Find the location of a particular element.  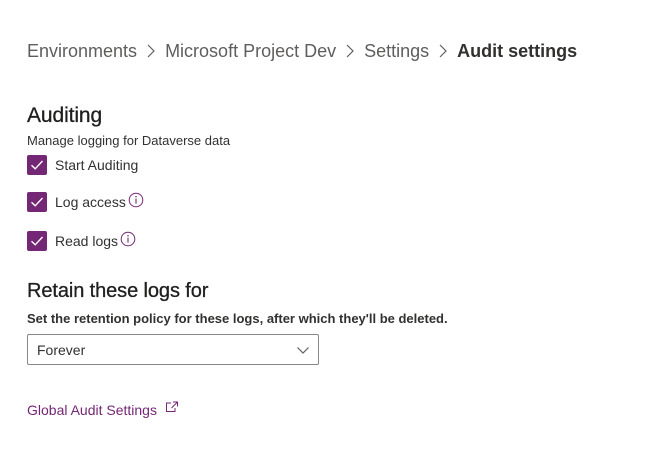

breadcrumb-environment-name: Microsoft Project Dev is located at coordinates (250, 51).